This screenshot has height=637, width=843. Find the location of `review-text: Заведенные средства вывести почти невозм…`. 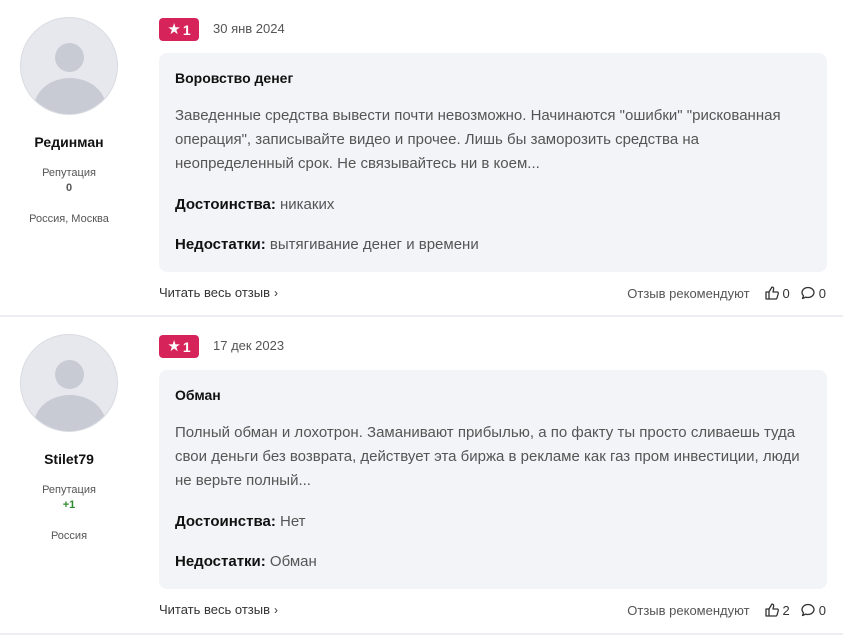

review-text: Заведенные средства вывести почти невозм… is located at coordinates (478, 139).